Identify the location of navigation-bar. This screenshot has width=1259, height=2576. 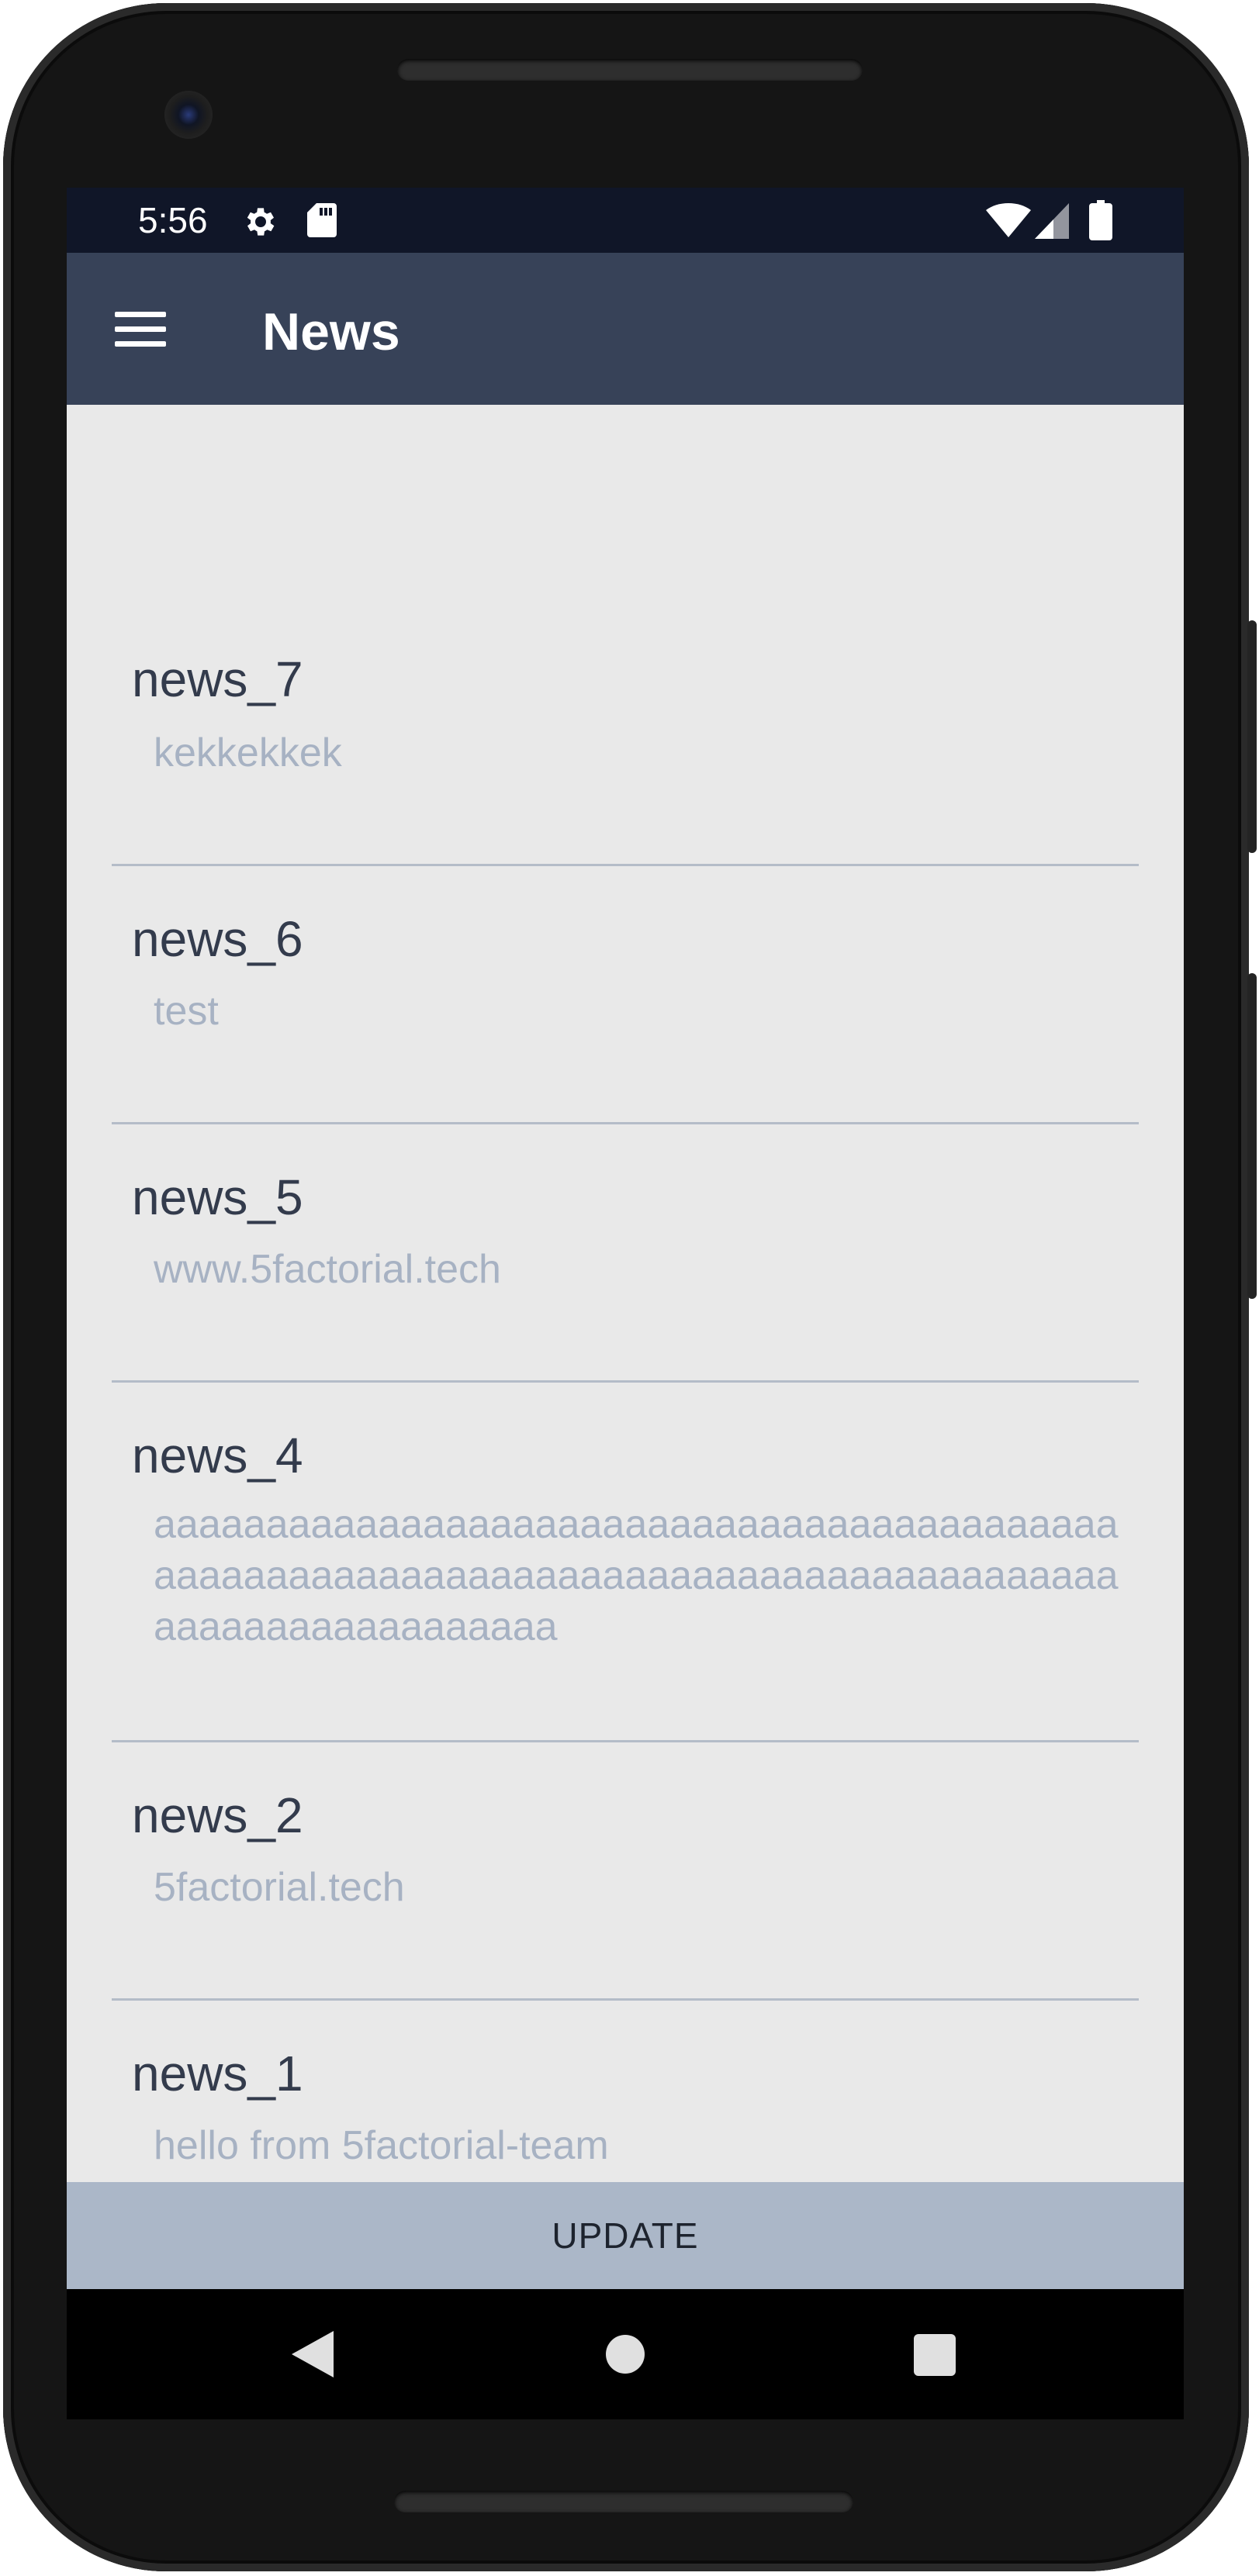
(625, 2354).